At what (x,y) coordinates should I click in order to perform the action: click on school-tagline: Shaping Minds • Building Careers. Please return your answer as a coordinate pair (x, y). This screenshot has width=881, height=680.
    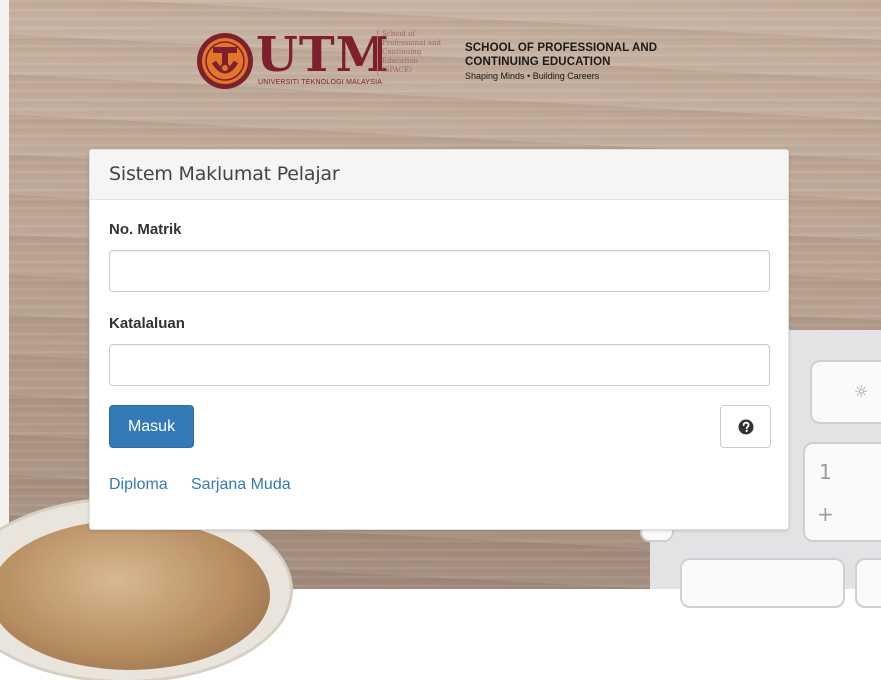
    Looking at the image, I should click on (532, 76).